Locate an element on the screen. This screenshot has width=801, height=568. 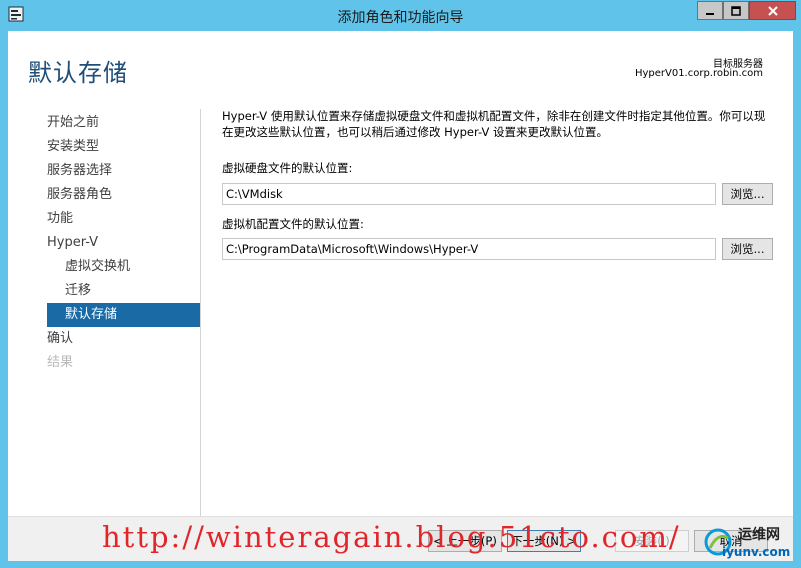
window-title: 添加角色和功能向导 is located at coordinates (400, 18).